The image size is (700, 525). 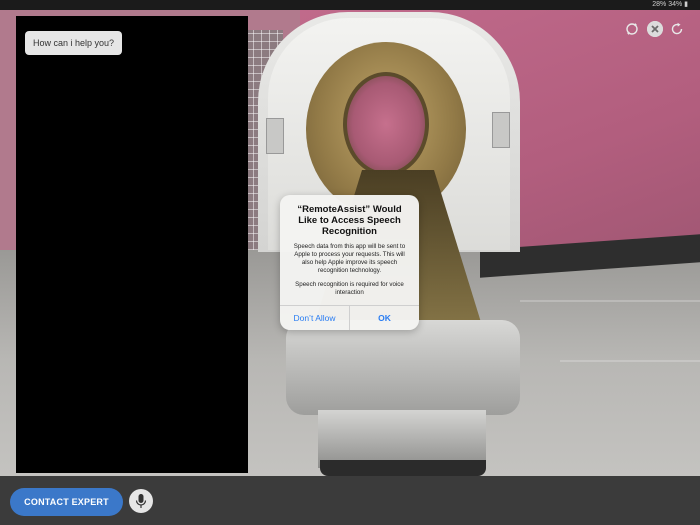 I want to click on reload-icon, so click(x=677, y=29).